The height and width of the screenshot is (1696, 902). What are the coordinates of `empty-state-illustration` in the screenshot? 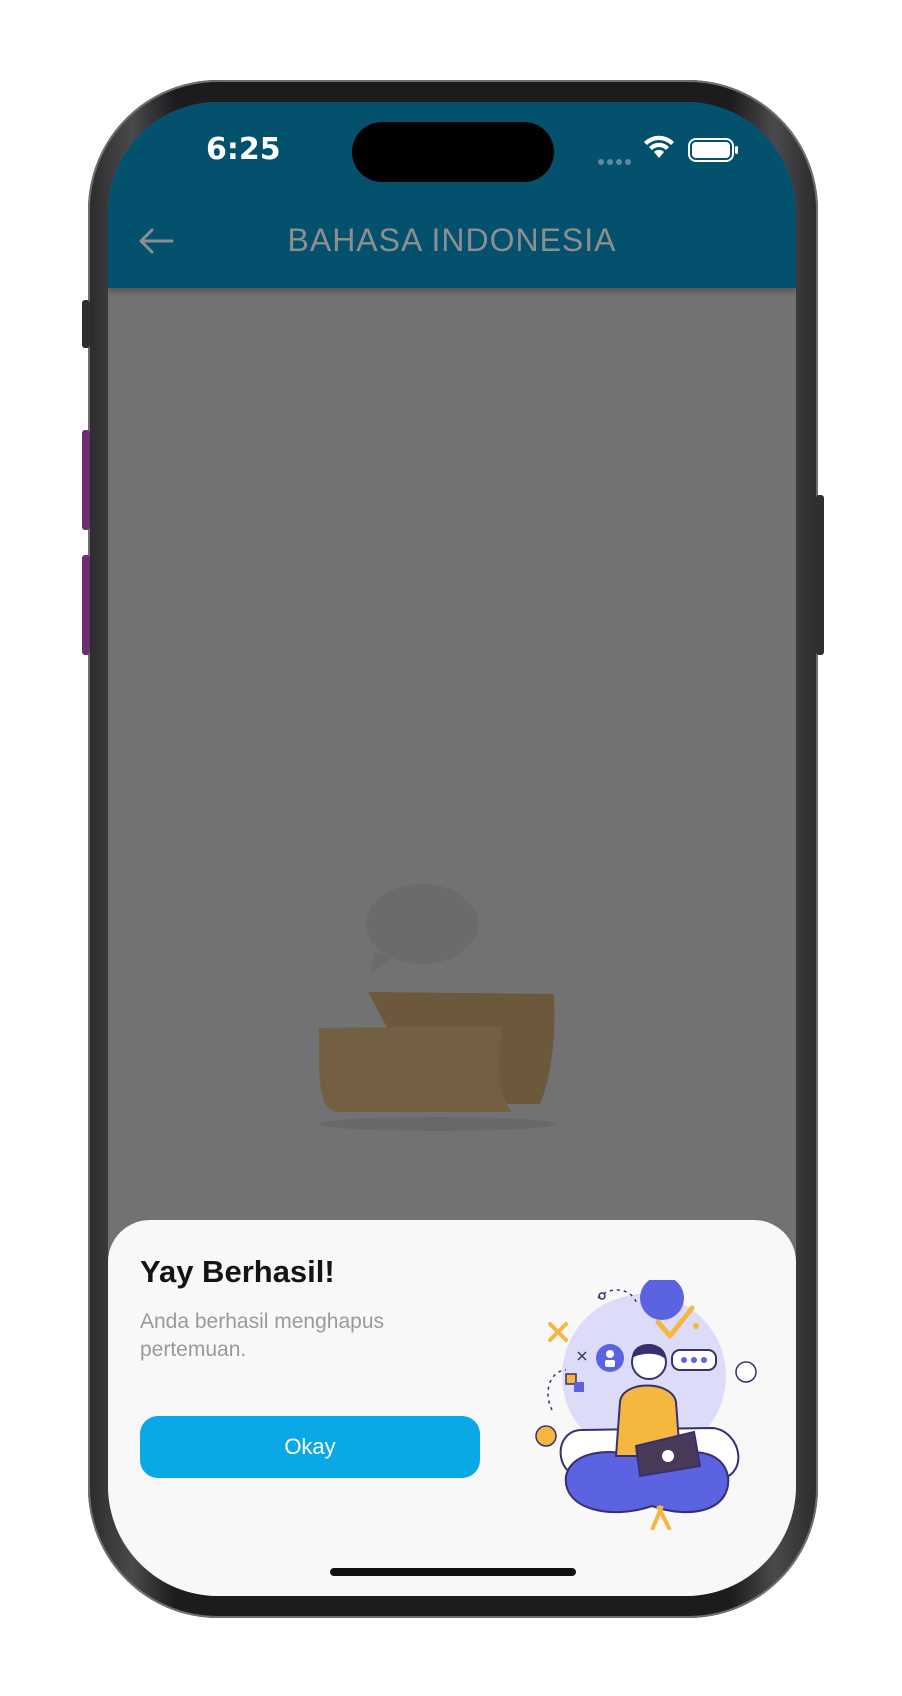 It's located at (438, 1007).